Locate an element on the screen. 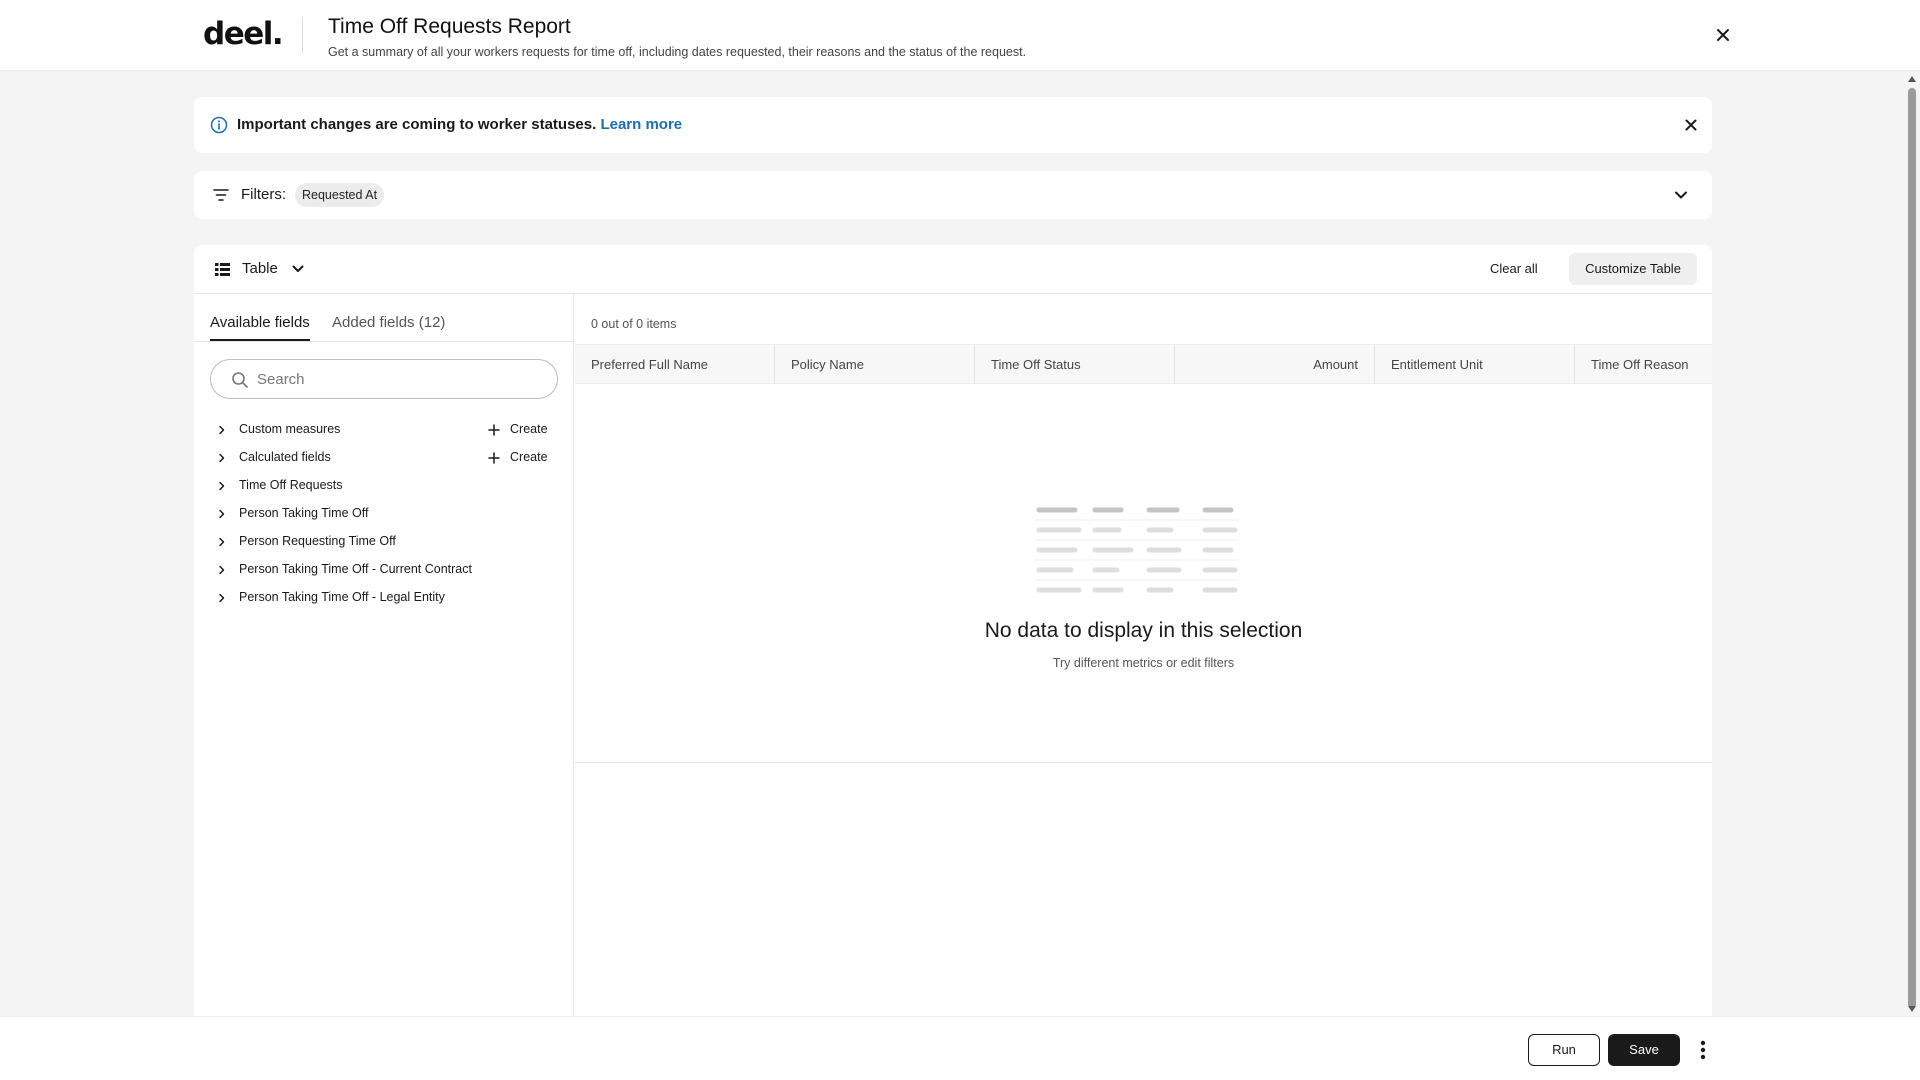 The image size is (1920, 1080). search-icon is located at coordinates (240, 380).